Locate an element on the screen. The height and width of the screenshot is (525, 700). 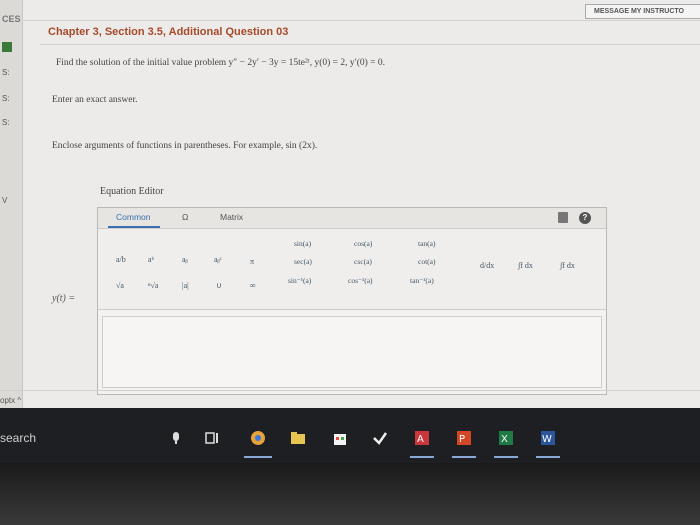
sidebar-header-label: CES is located at coordinates (11, 19).